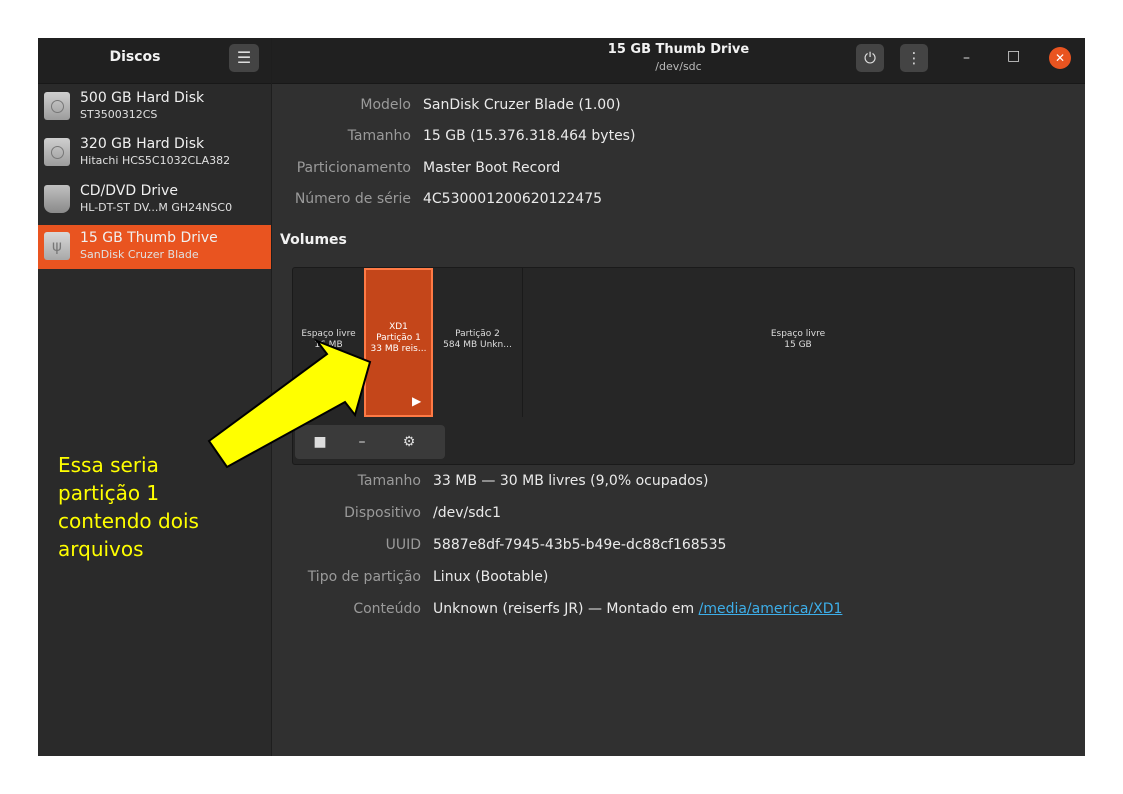 The height and width of the screenshot is (794, 1123). Describe the element at coordinates (403, 545) in the screenshot. I see `uuid-label: UUID` at that location.